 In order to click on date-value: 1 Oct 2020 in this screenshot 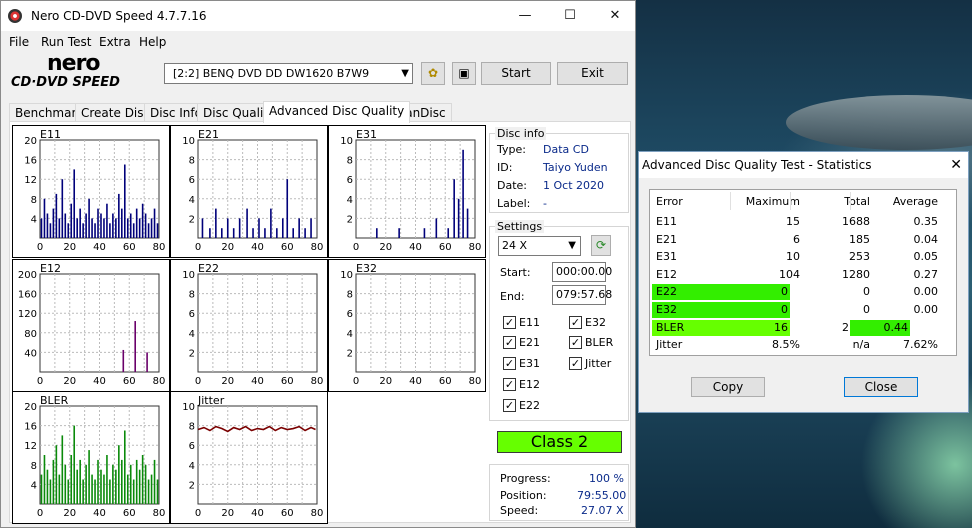, I will do `click(574, 185)`.